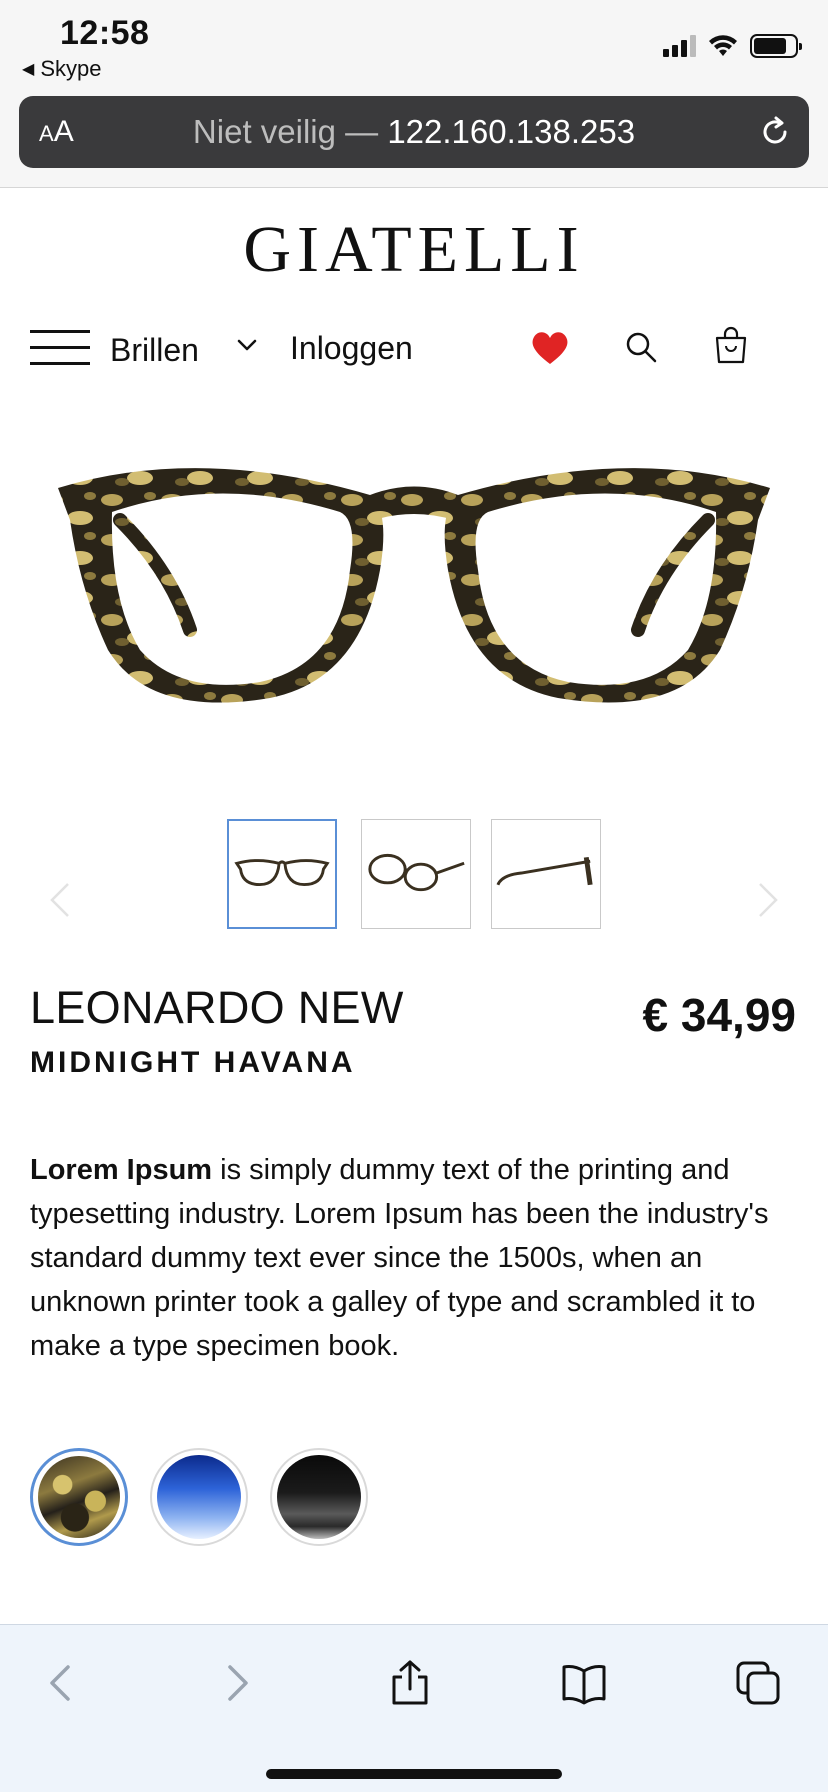  Describe the element at coordinates (60, 900) in the screenshot. I see `thumbnail-prev-arrow` at that location.